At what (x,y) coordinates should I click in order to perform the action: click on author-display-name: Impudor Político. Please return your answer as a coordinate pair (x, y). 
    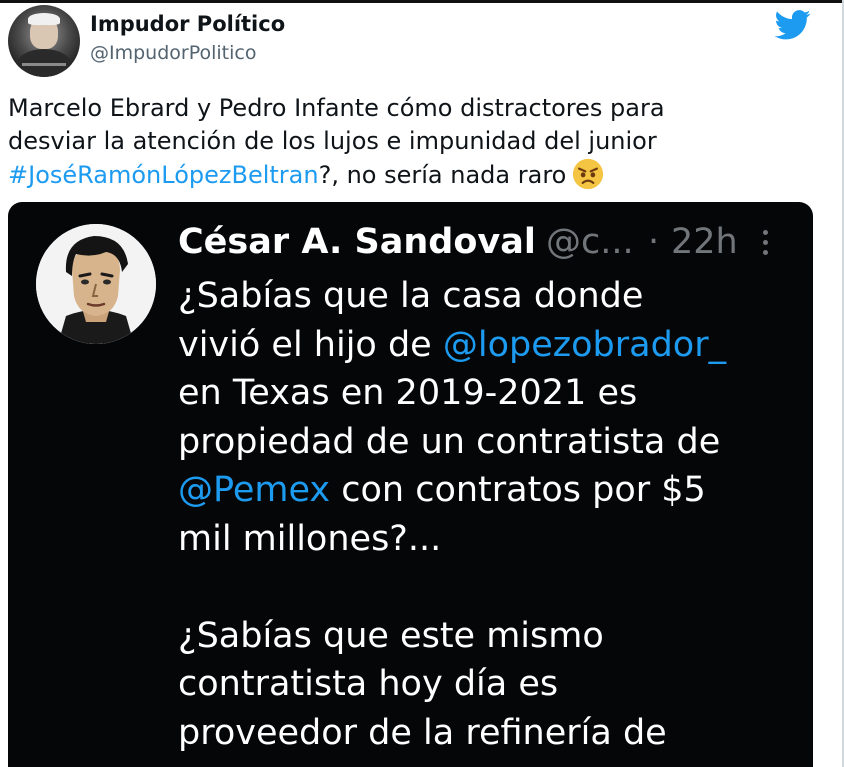
    Looking at the image, I should click on (187, 24).